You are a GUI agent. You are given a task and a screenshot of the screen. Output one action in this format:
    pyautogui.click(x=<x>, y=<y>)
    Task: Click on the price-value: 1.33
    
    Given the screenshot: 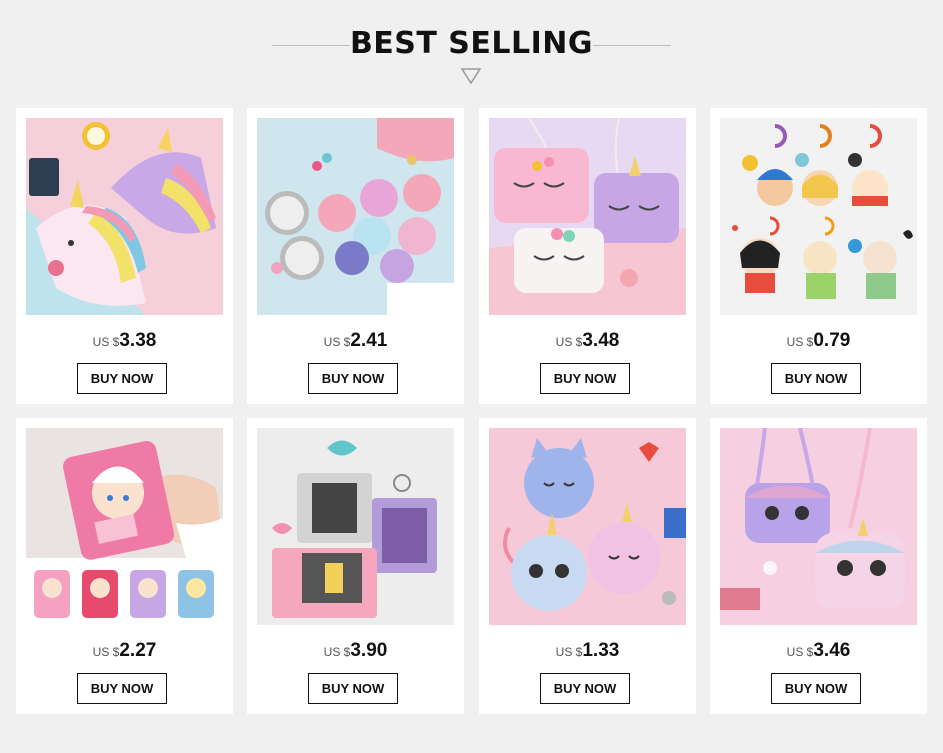 What is the action you would take?
    pyautogui.click(x=601, y=650)
    